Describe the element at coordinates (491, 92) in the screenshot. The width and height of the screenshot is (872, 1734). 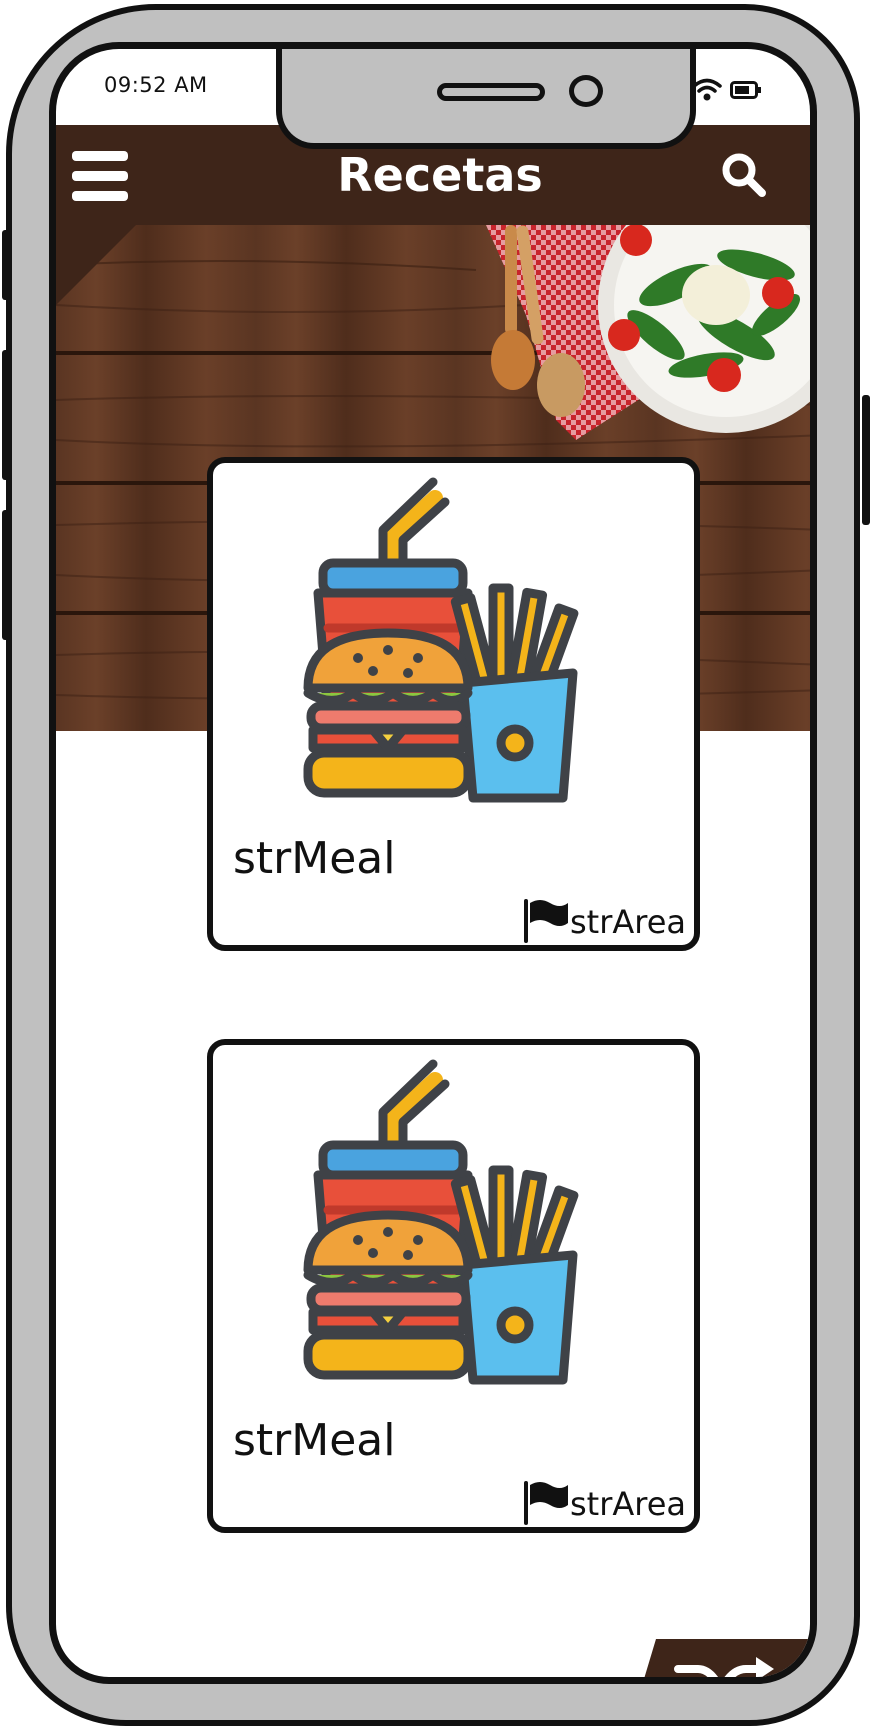
I see `speaker-grille` at that location.